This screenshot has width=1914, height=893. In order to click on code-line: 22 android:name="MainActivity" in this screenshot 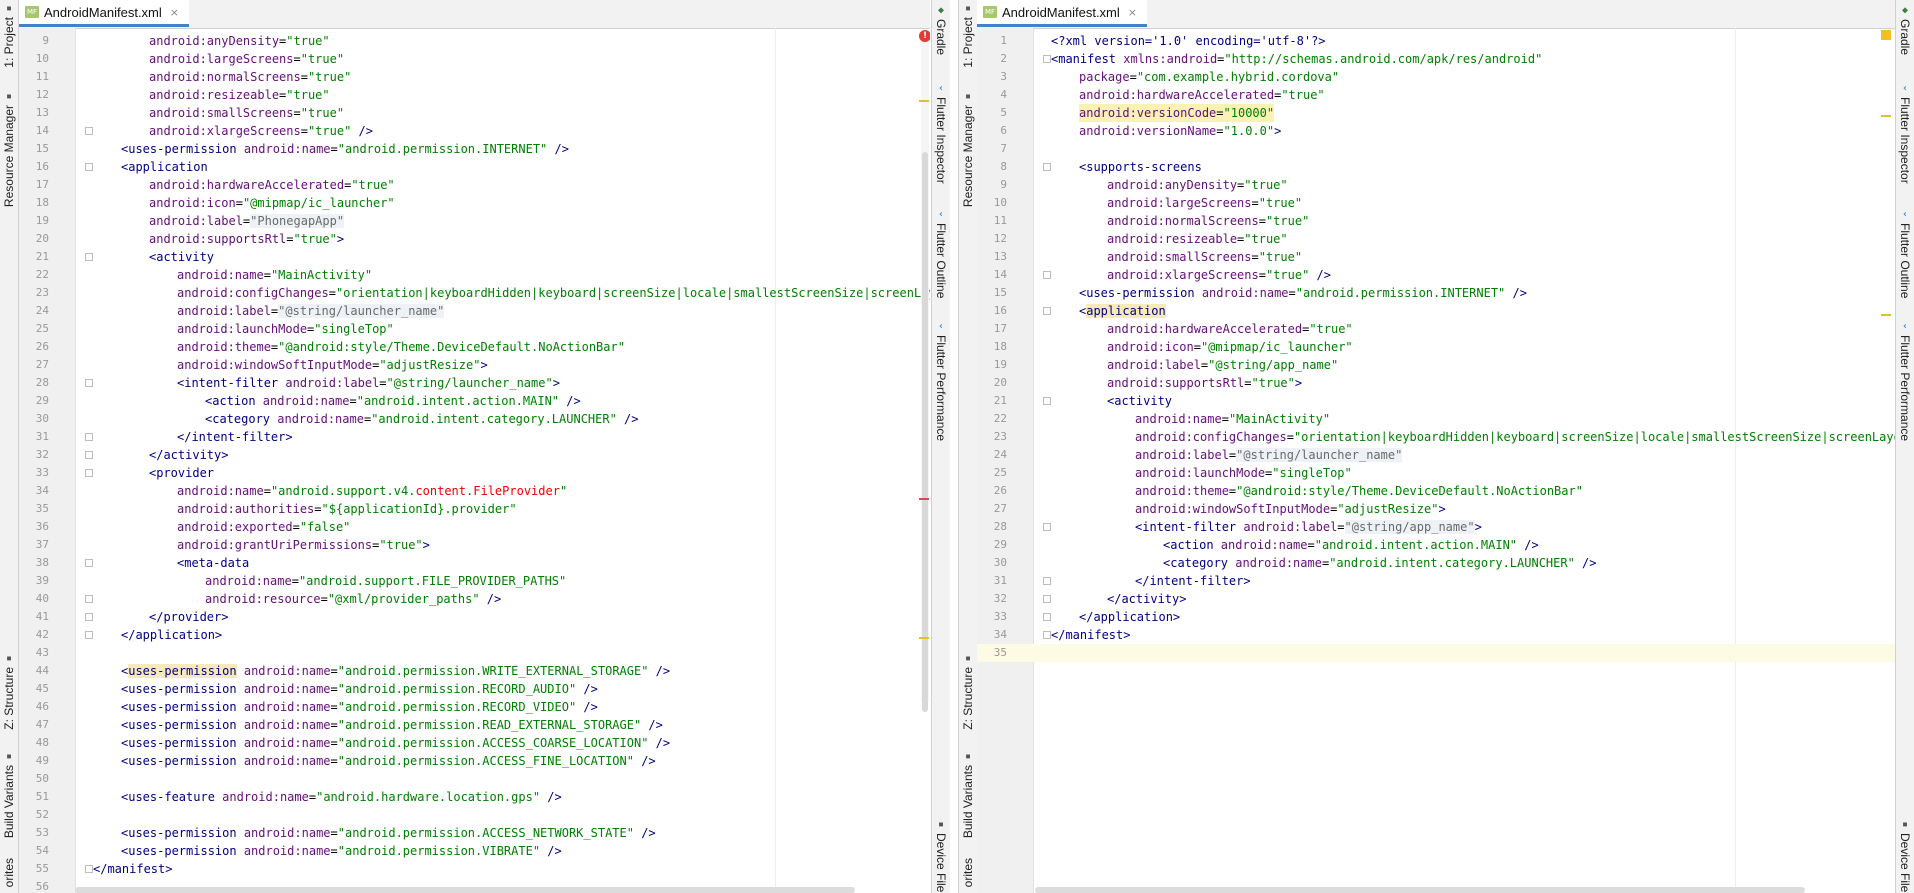, I will do `click(474, 275)`.